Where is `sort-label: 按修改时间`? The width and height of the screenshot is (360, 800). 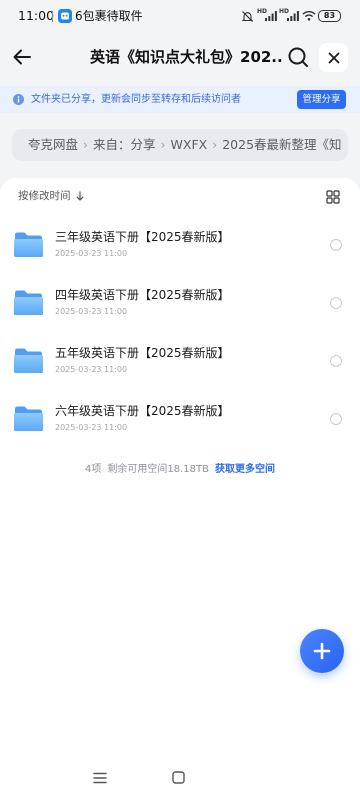 sort-label: 按修改时间 is located at coordinates (44, 196).